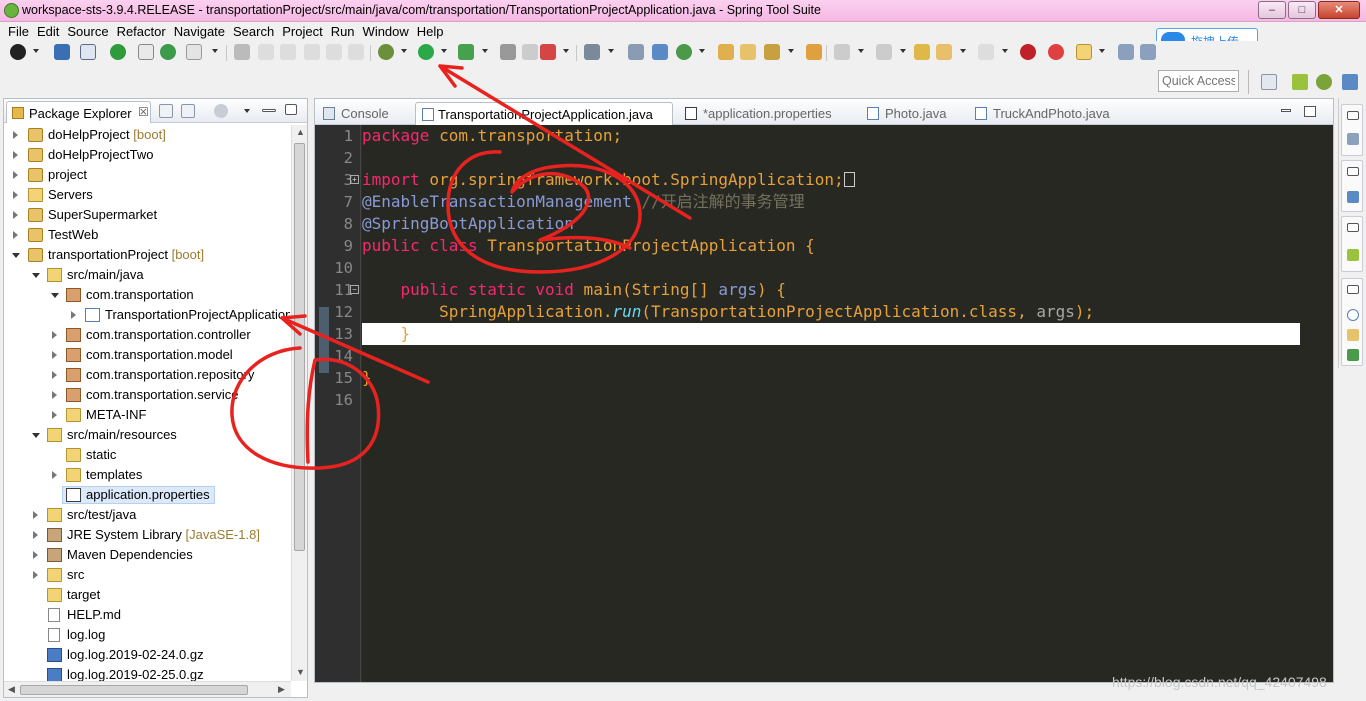 The width and height of the screenshot is (1366, 701). Describe the element at coordinates (1353, 139) in the screenshot. I see `outline-icon` at that location.